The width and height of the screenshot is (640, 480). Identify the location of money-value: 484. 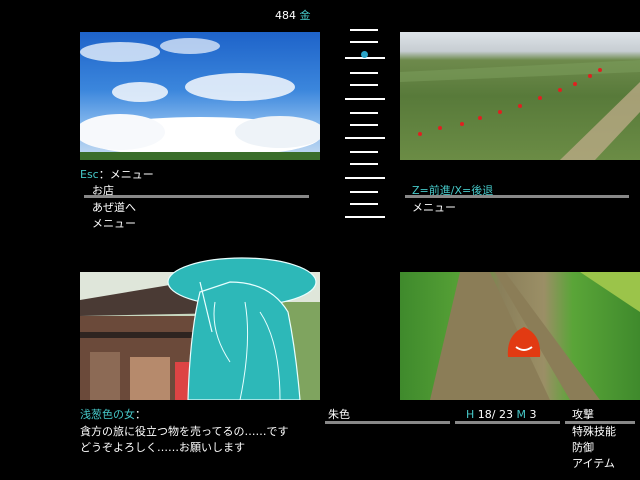
(285, 15).